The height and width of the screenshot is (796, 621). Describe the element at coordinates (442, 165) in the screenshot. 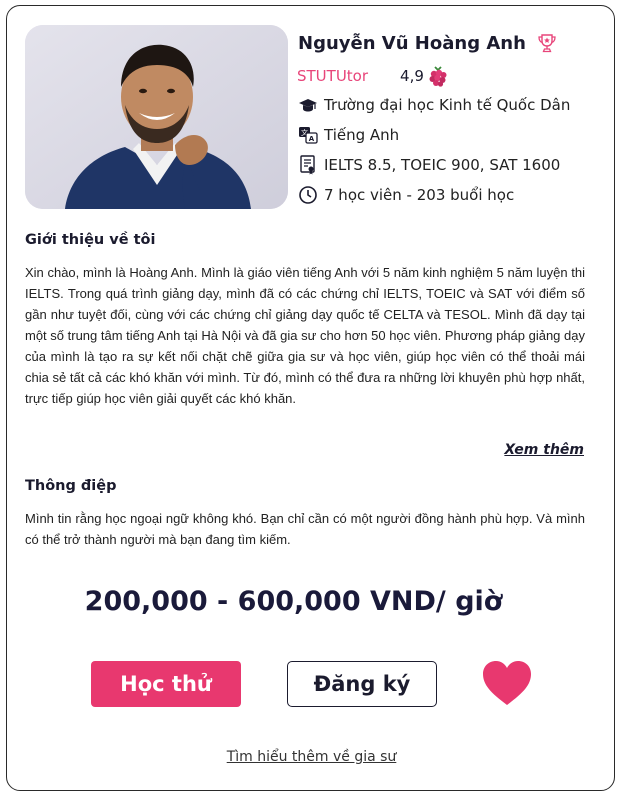

I see `certificates-text: IELTS 8.5, TOEIC 900, SAT 1600` at that location.